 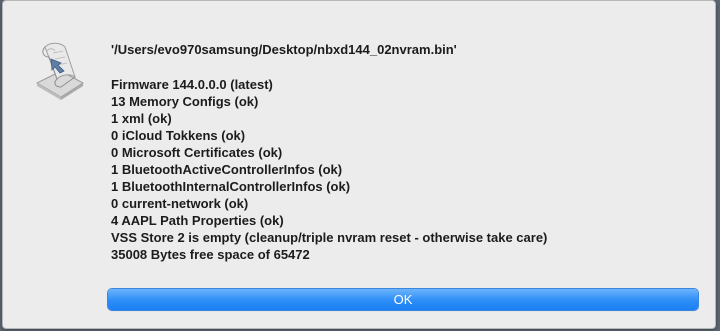 What do you see at coordinates (141, 118) in the screenshot?
I see `info-line-xml: 1 xml (ok)` at bounding box center [141, 118].